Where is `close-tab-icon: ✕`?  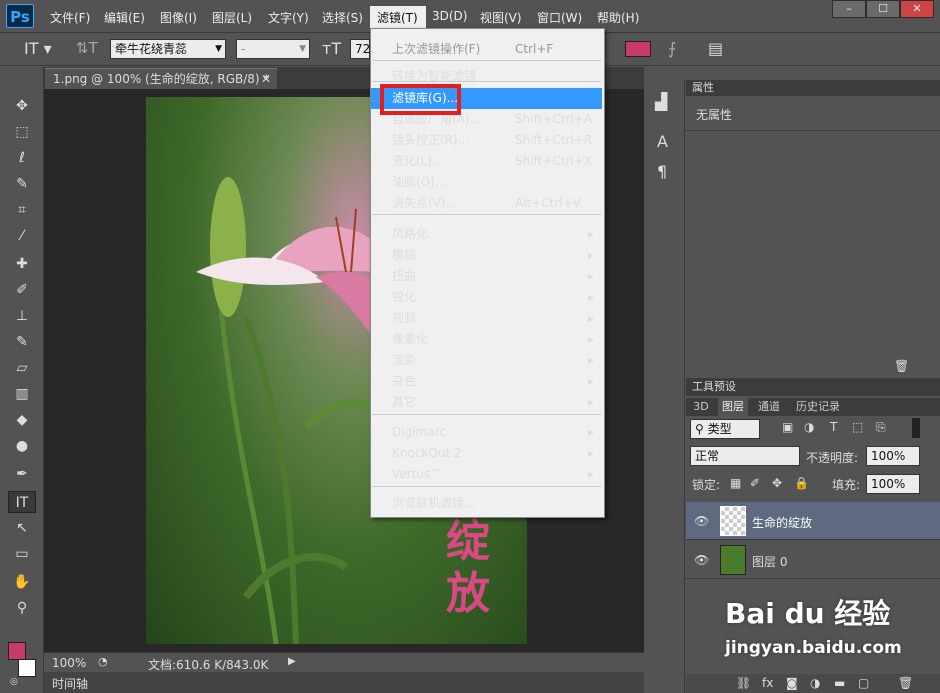
close-tab-icon: ✕ is located at coordinates (266, 79).